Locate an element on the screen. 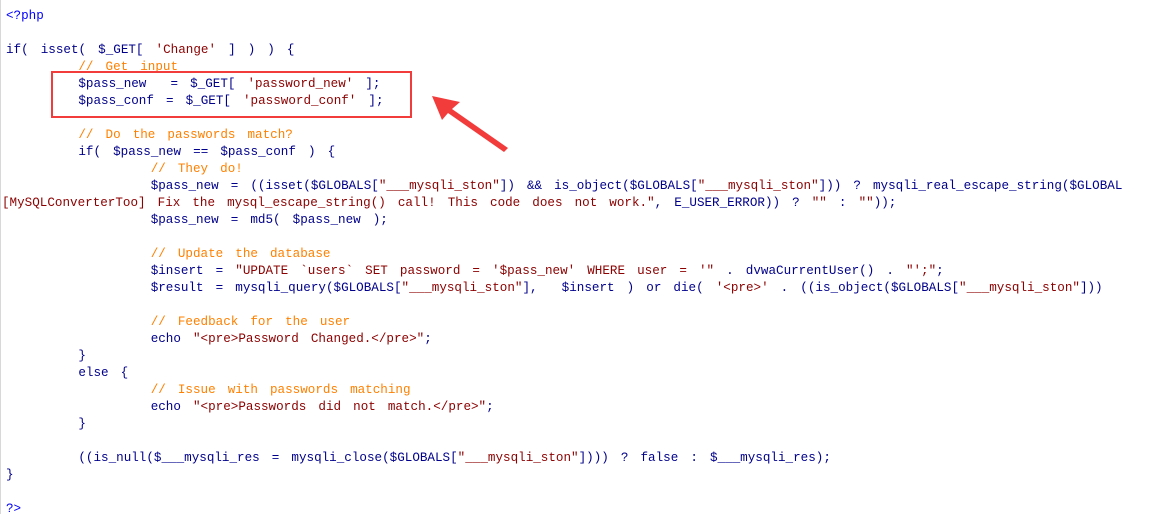 The width and height of the screenshot is (1168, 514). code-line: <?php is located at coordinates (25, 16).